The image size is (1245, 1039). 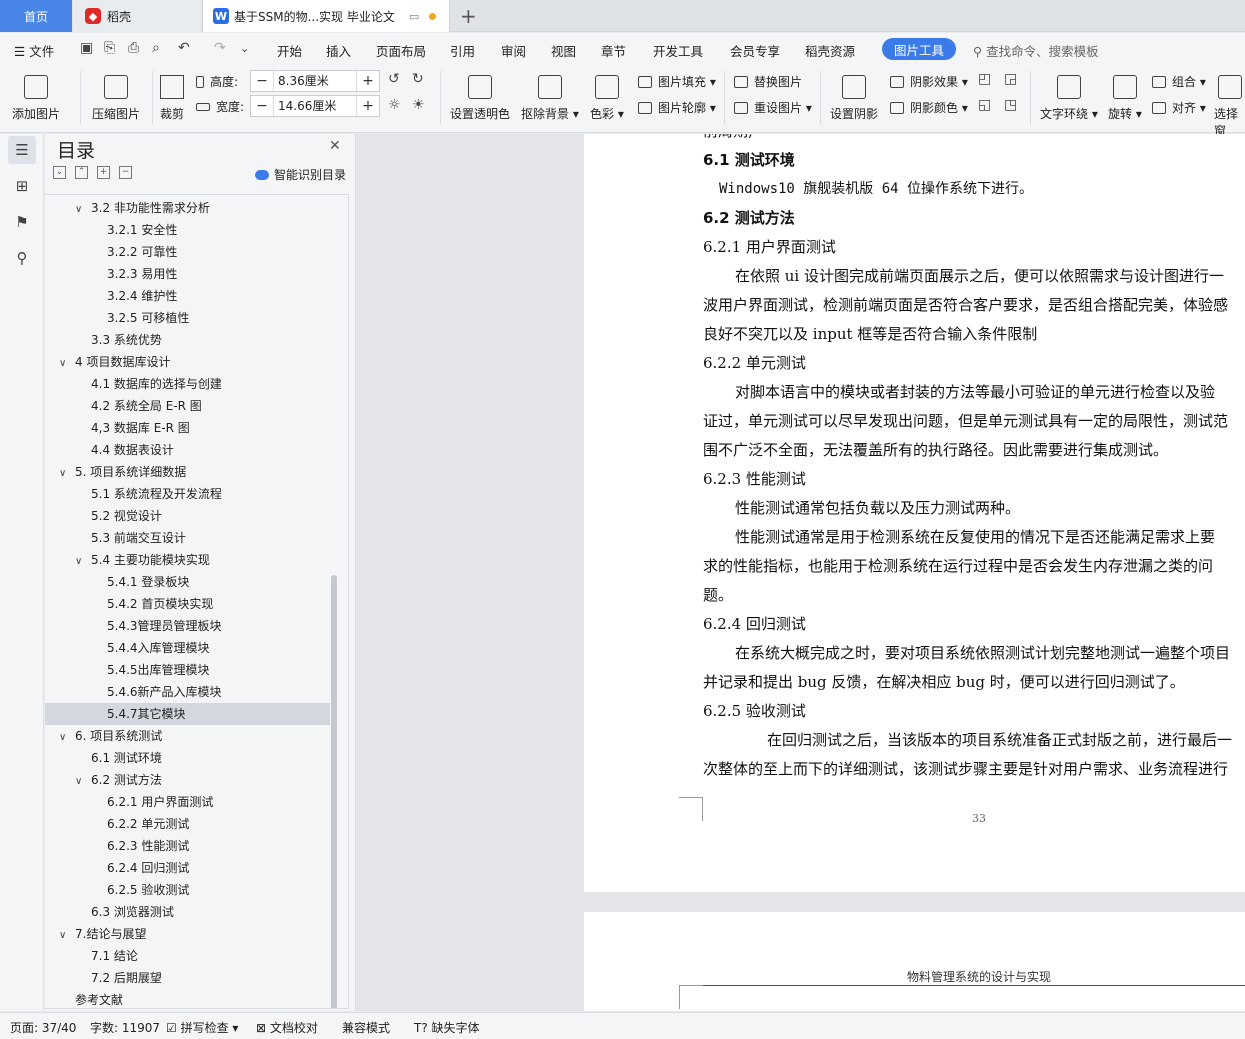 I want to click on document-text-line: 围不广泛不全面，无法覆盖所有的执行路径。因此需要进行集成测试。, so click(x=935, y=449).